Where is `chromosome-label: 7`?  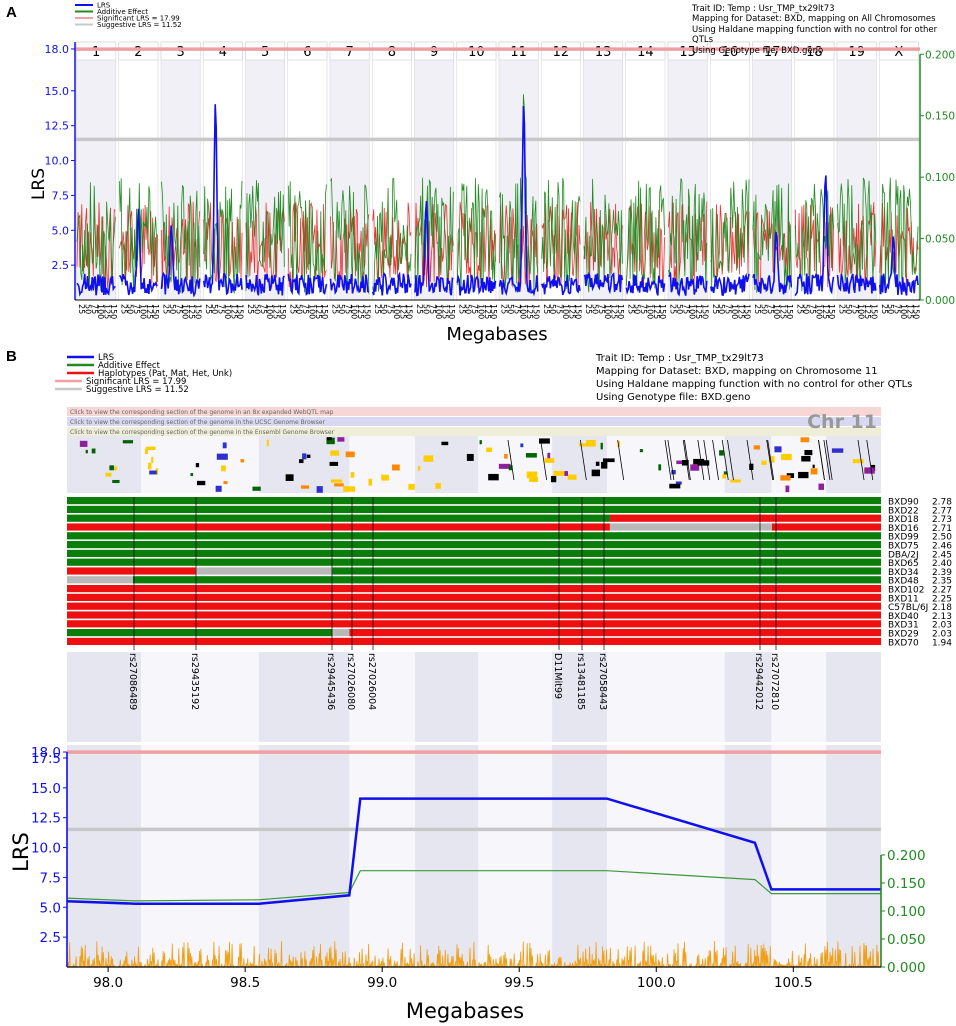
chromosome-label: 7 is located at coordinates (349, 52).